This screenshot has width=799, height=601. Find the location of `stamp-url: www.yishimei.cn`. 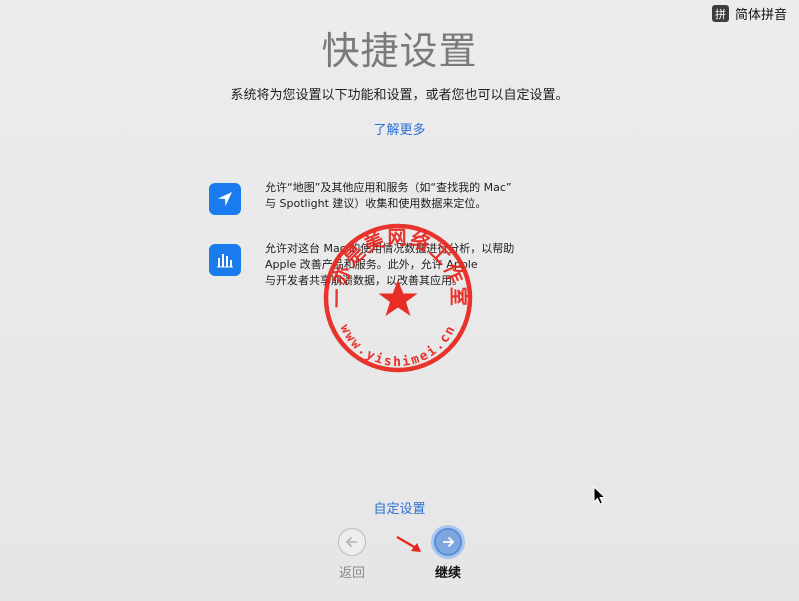

stamp-url: www.yishimei.cn is located at coordinates (397, 346).